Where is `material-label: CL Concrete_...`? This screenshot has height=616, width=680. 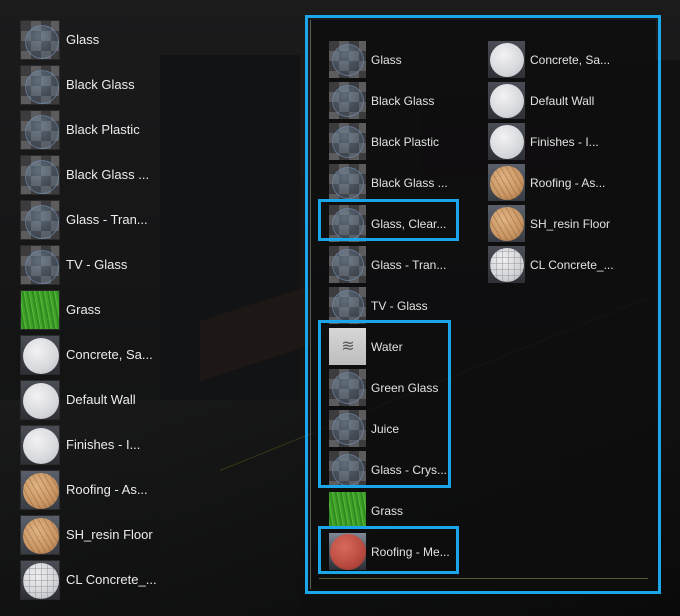 material-label: CL Concrete_... is located at coordinates (572, 264).